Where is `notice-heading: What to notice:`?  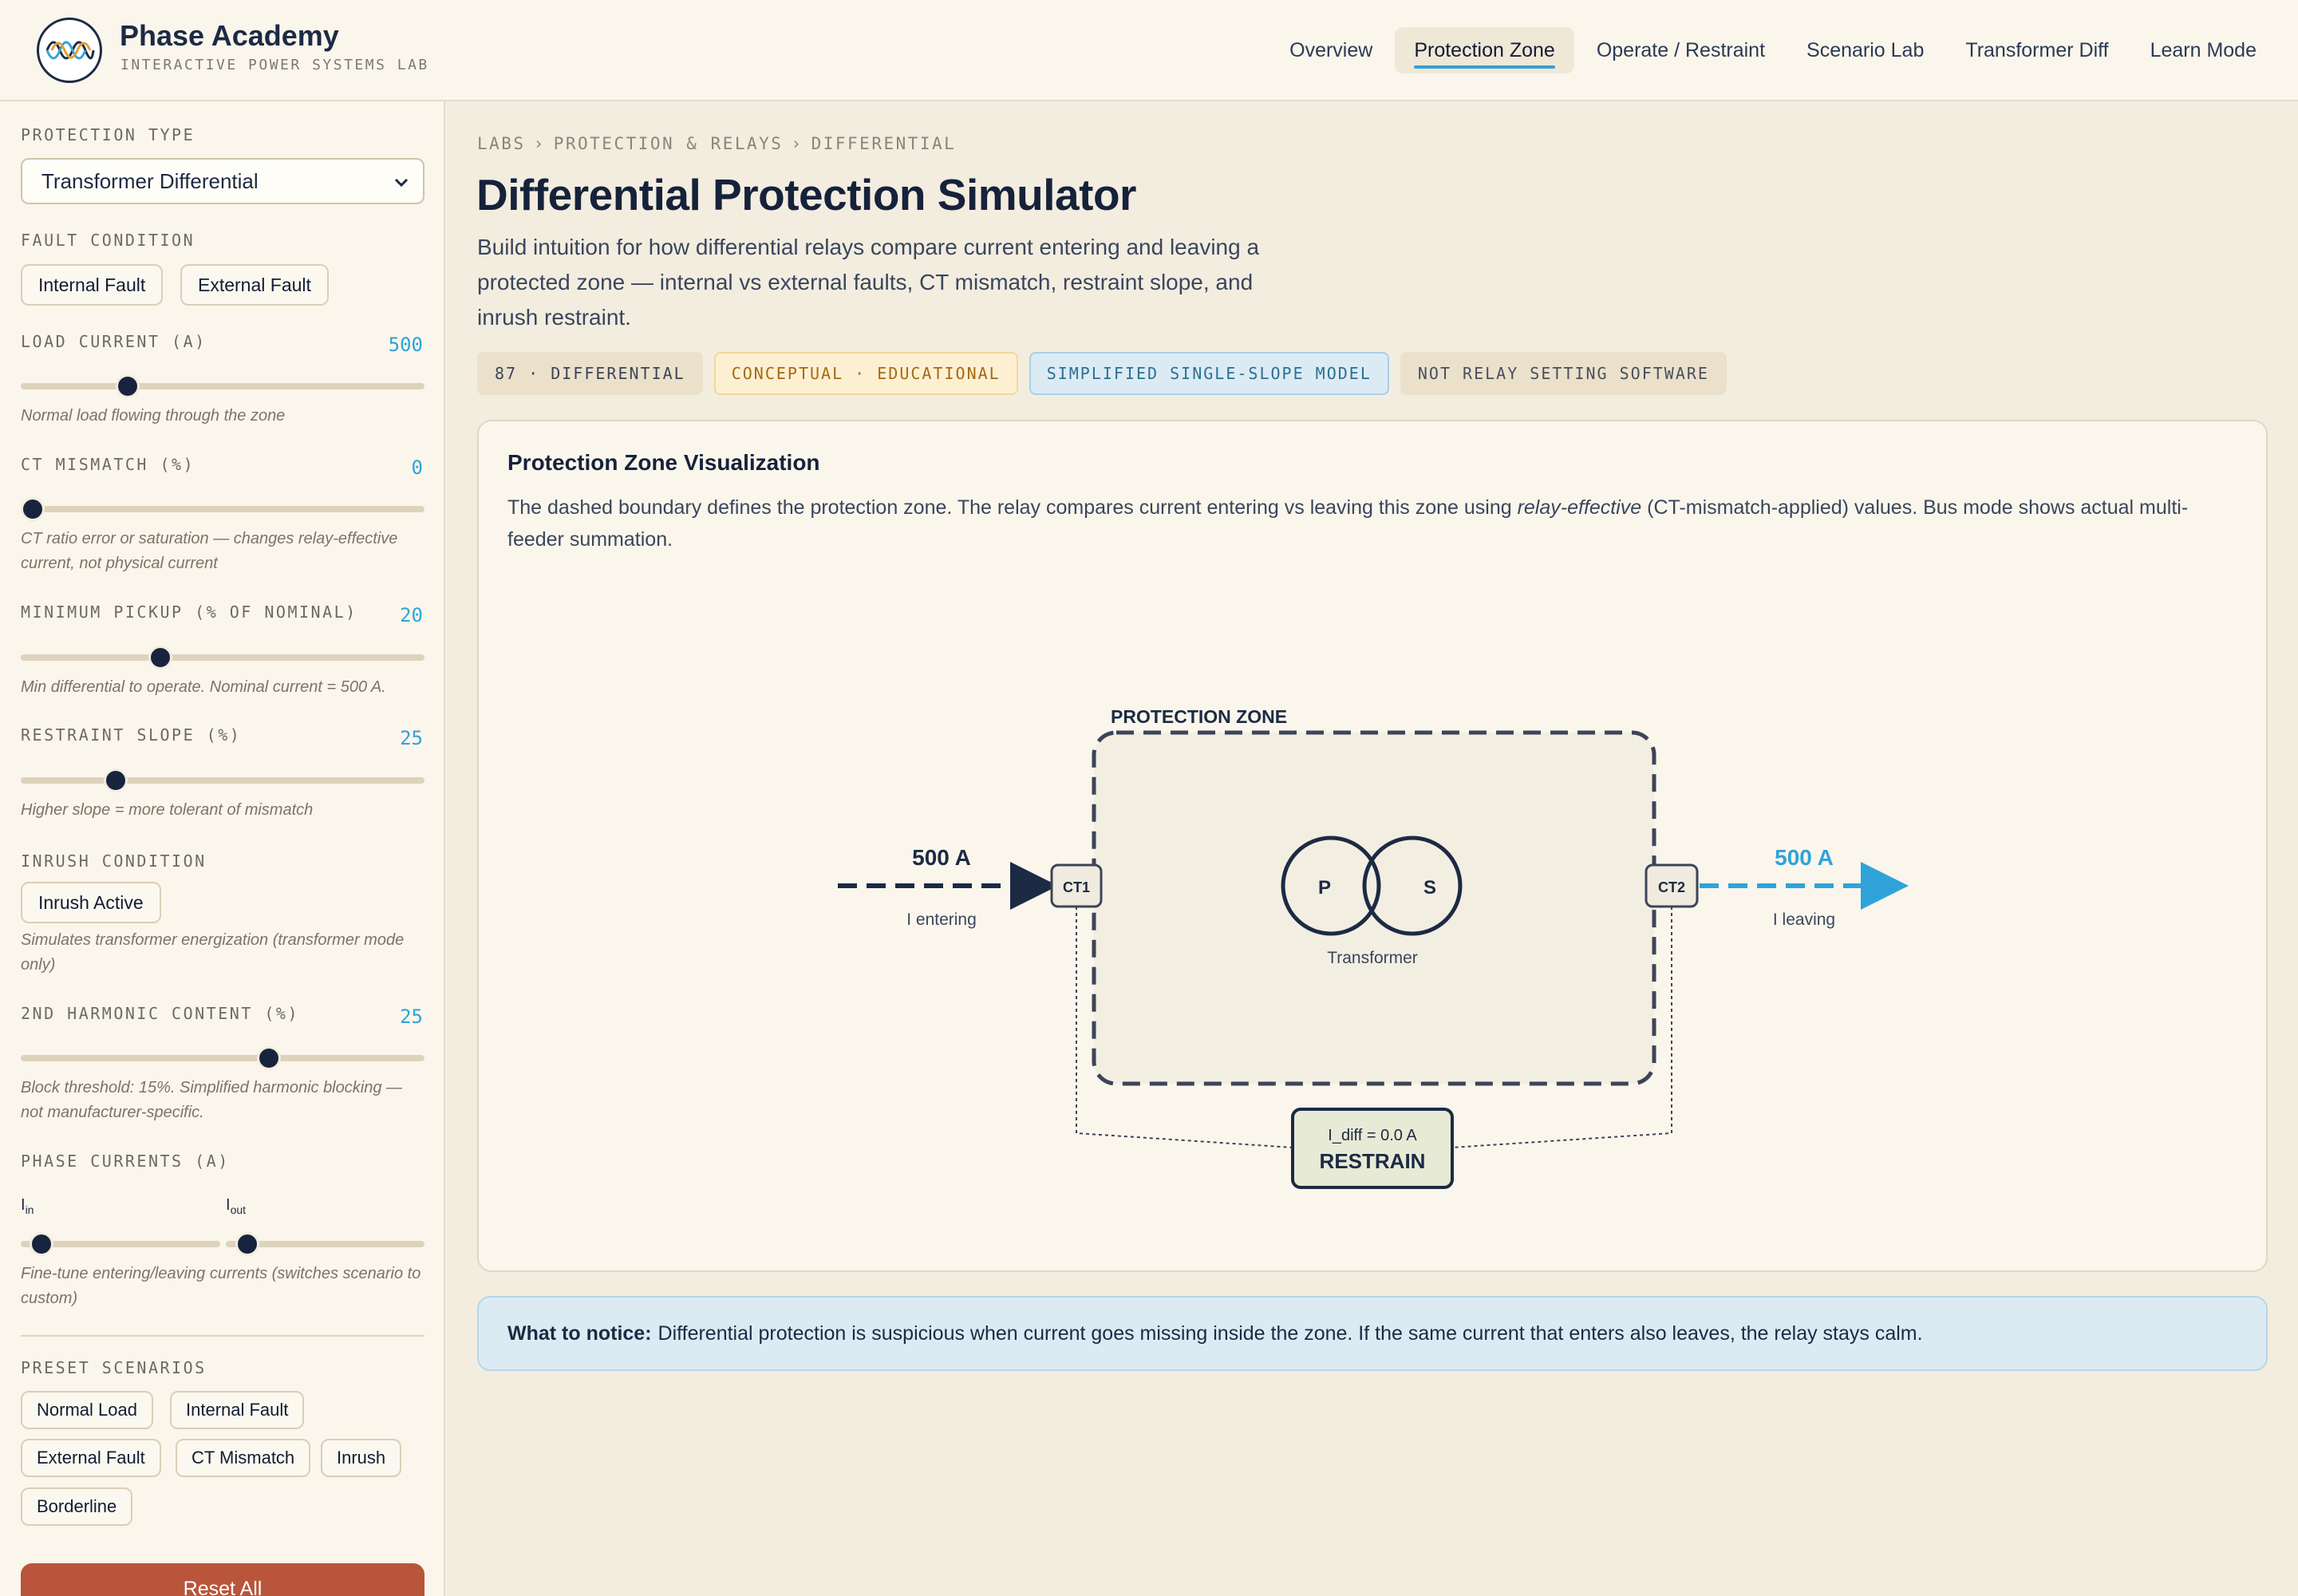
notice-heading: What to notice: is located at coordinates (579, 1333).